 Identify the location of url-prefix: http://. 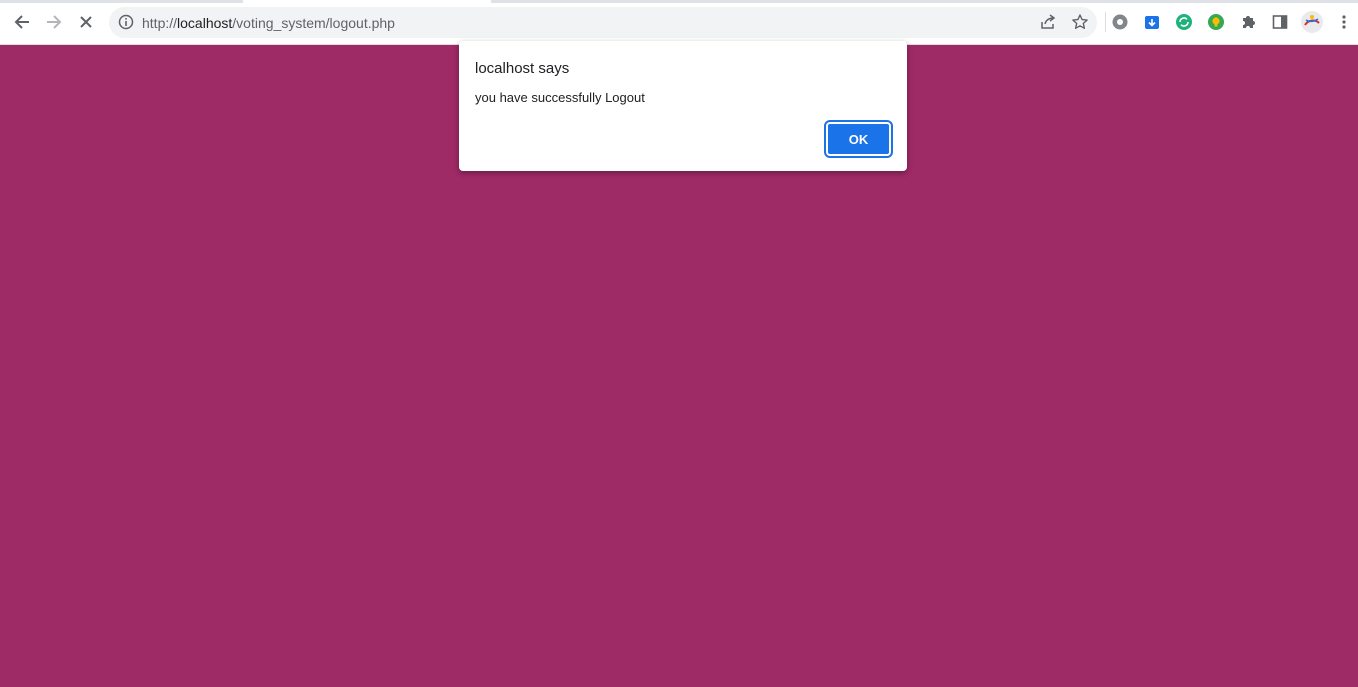
(160, 23).